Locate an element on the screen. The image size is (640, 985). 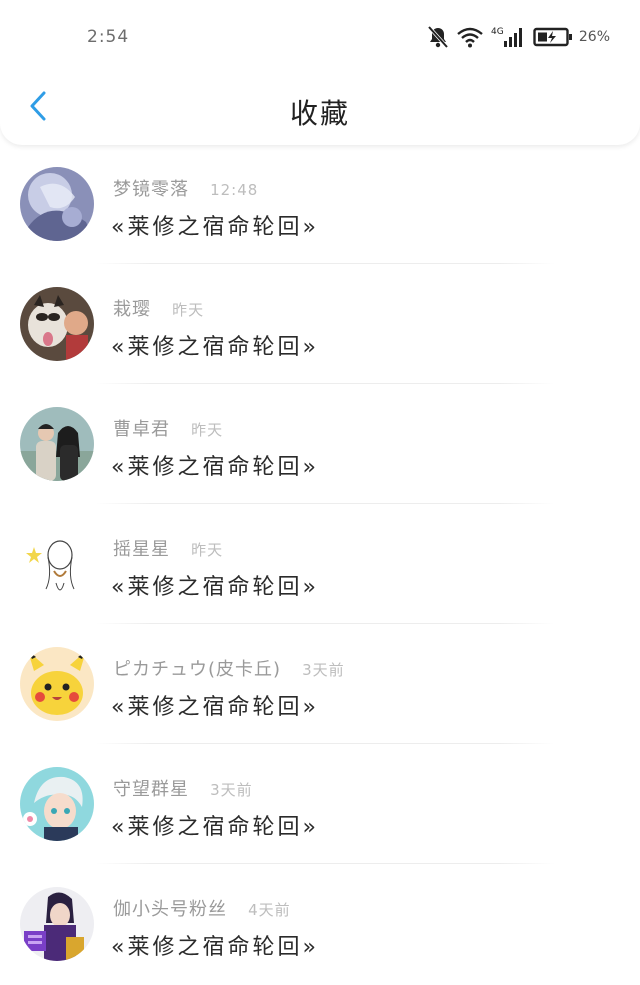
item-meta: 伽小头号粉丝 4天前 is located at coordinates (202, 908).